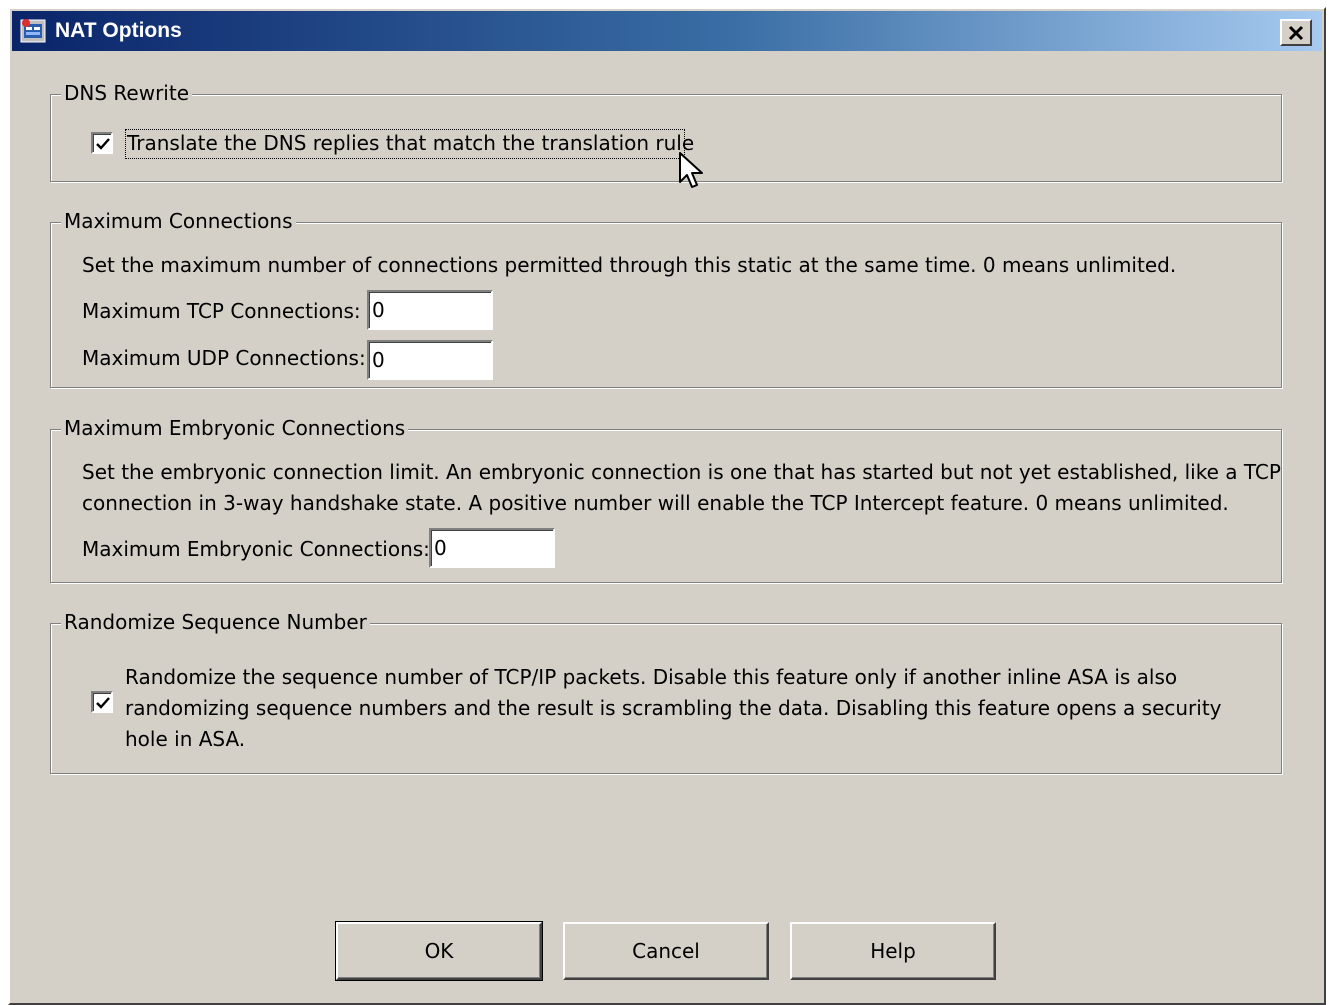  Describe the element at coordinates (178, 221) in the screenshot. I see `max-connections-legend: Maximum Connections` at that location.